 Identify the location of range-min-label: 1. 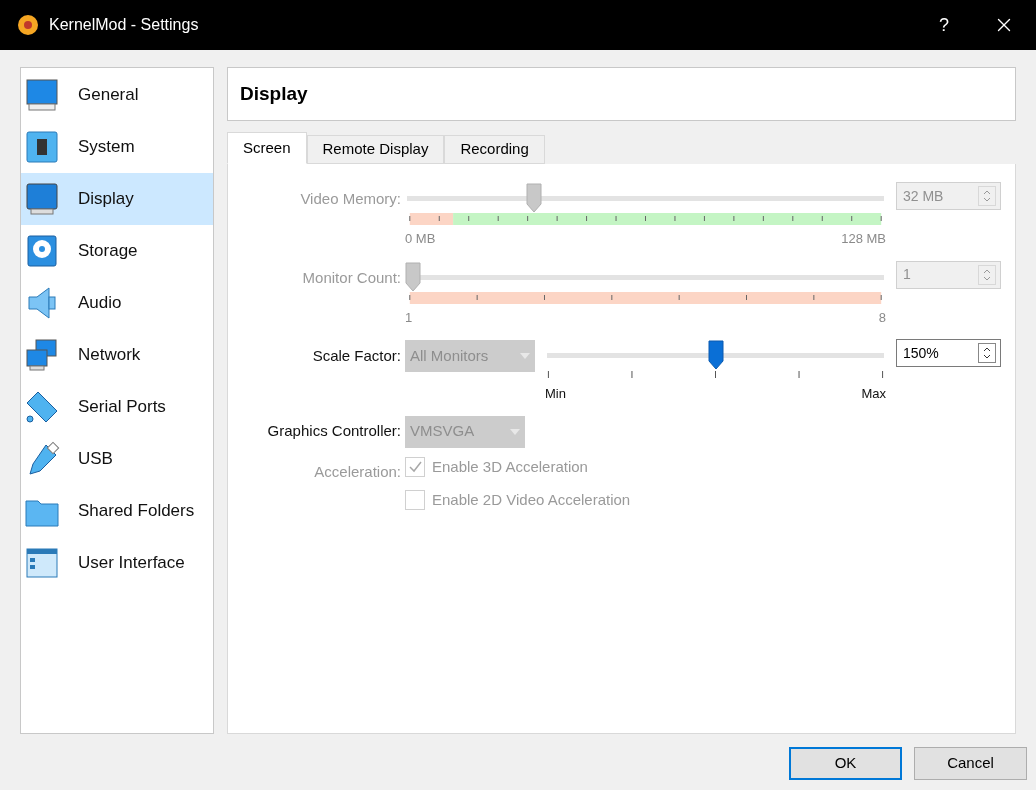
(409, 317).